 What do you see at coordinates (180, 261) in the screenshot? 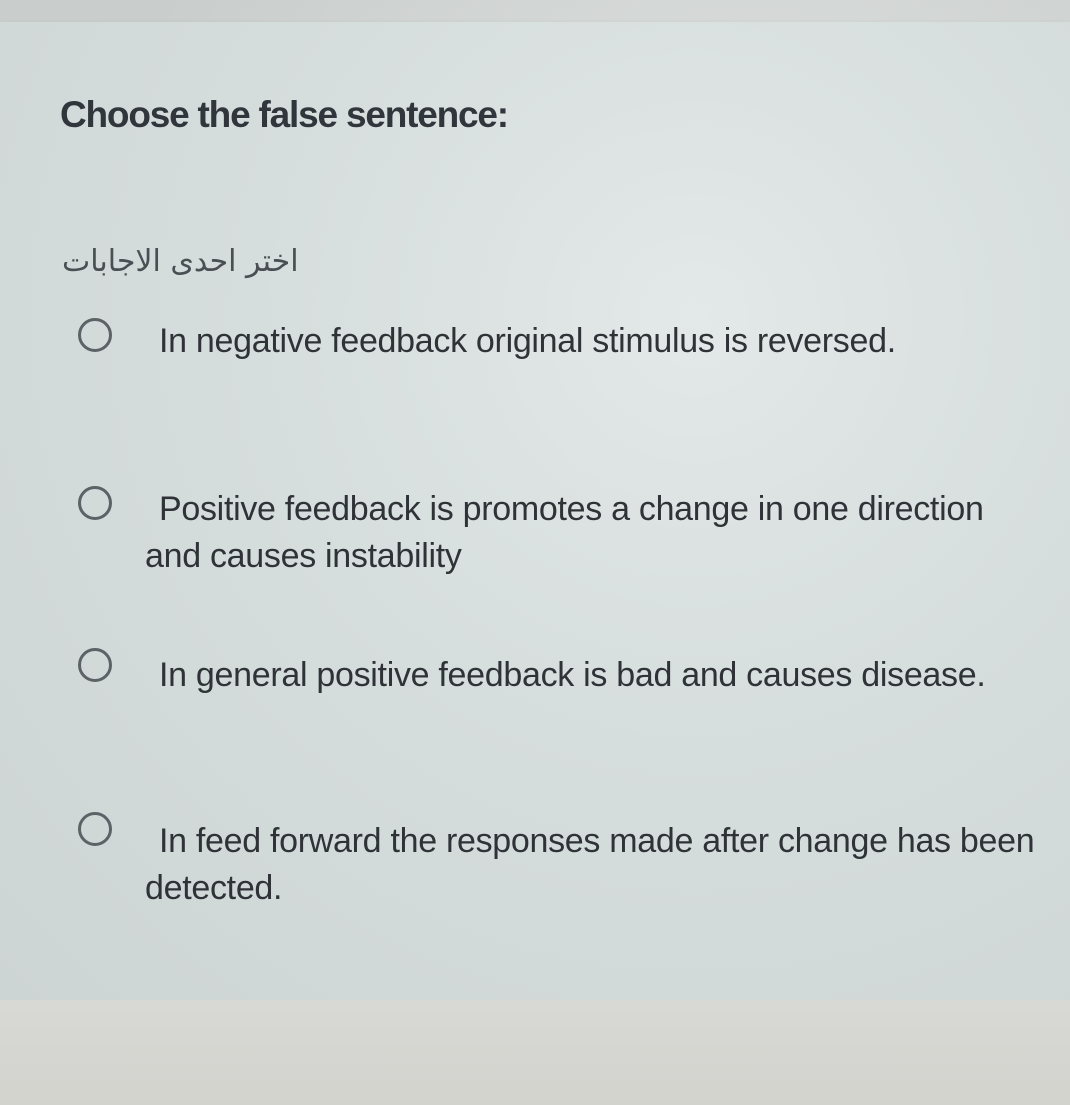
I see `question-instruction: اختر احدى الاجابات` at bounding box center [180, 261].